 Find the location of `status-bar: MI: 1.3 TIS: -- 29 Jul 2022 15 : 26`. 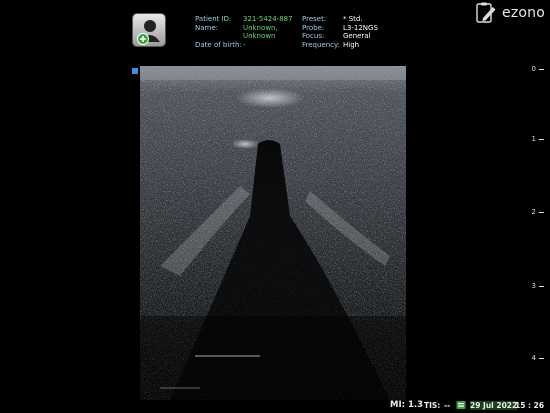

status-bar: MI: 1.3 TIS: -- 29 Jul 2022 15 : 26 is located at coordinates (470, 405).